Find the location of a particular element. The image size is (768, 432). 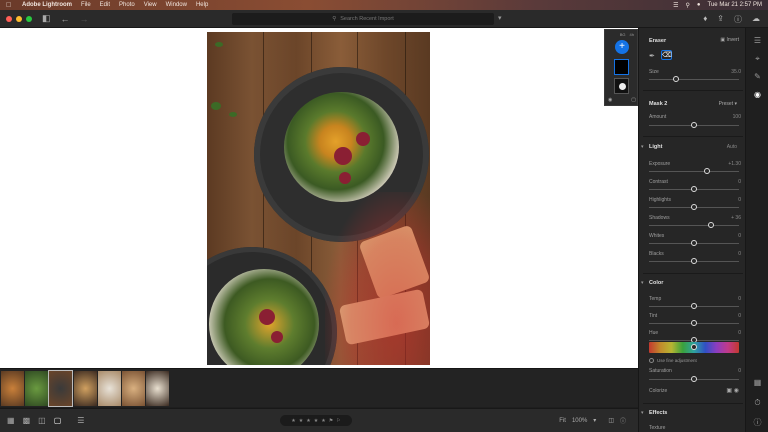

detail-view-icon: ▢ is located at coordinates (58, 420).